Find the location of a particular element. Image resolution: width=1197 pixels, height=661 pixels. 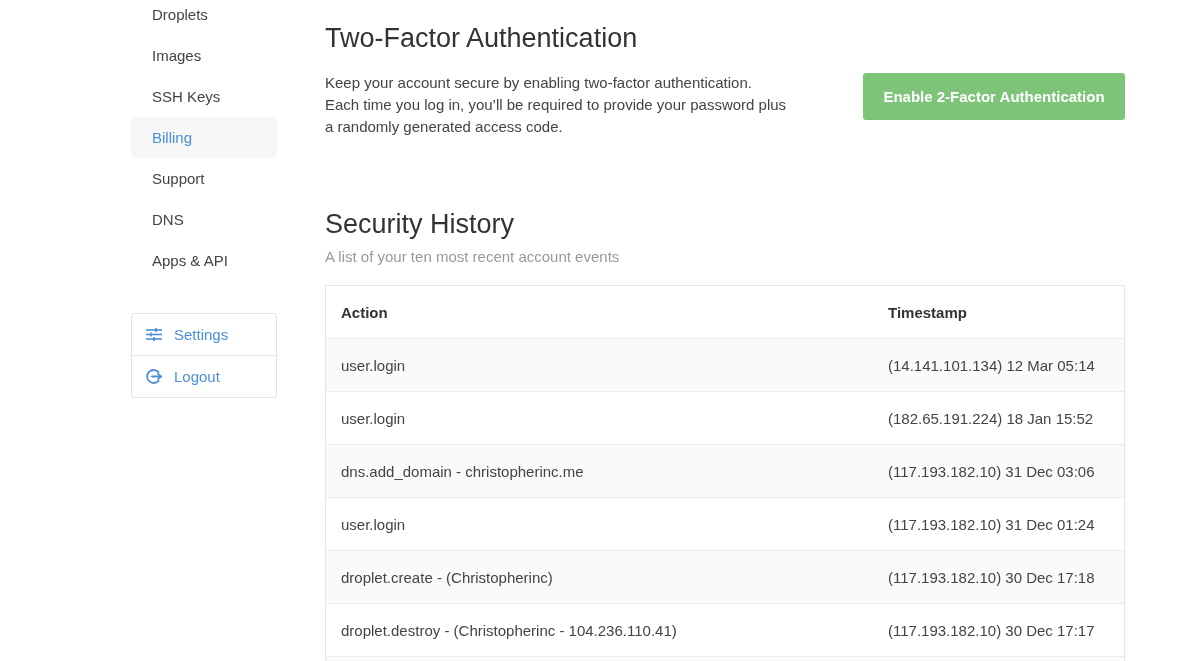

table-cell-text: dns.add_domain - christopherinc.me is located at coordinates (462, 471).